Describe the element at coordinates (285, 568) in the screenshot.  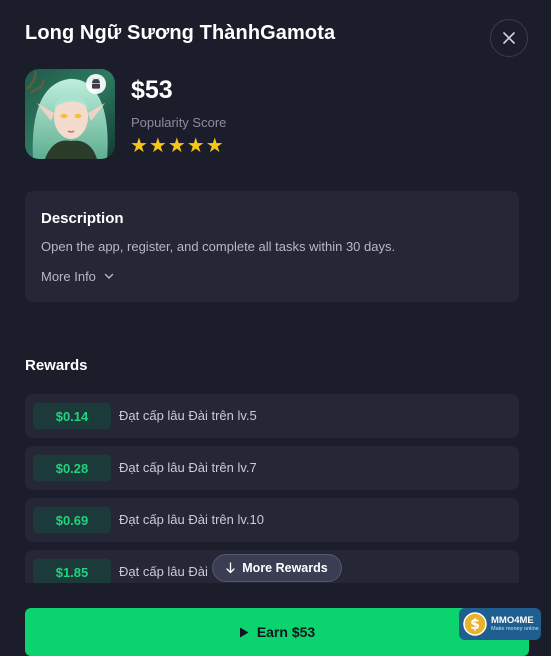
I see `more-rewards-label: More Rewards` at that location.